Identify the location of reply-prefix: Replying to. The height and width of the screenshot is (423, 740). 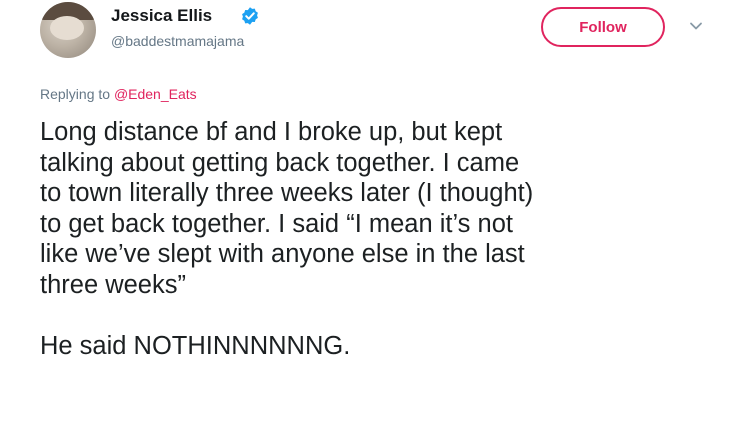
(77, 94).